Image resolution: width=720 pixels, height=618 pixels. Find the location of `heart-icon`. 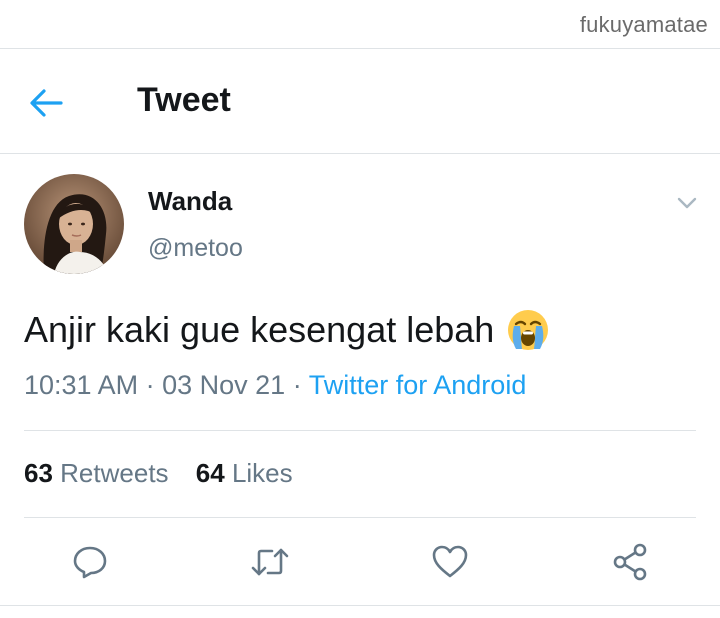

heart-icon is located at coordinates (450, 561).